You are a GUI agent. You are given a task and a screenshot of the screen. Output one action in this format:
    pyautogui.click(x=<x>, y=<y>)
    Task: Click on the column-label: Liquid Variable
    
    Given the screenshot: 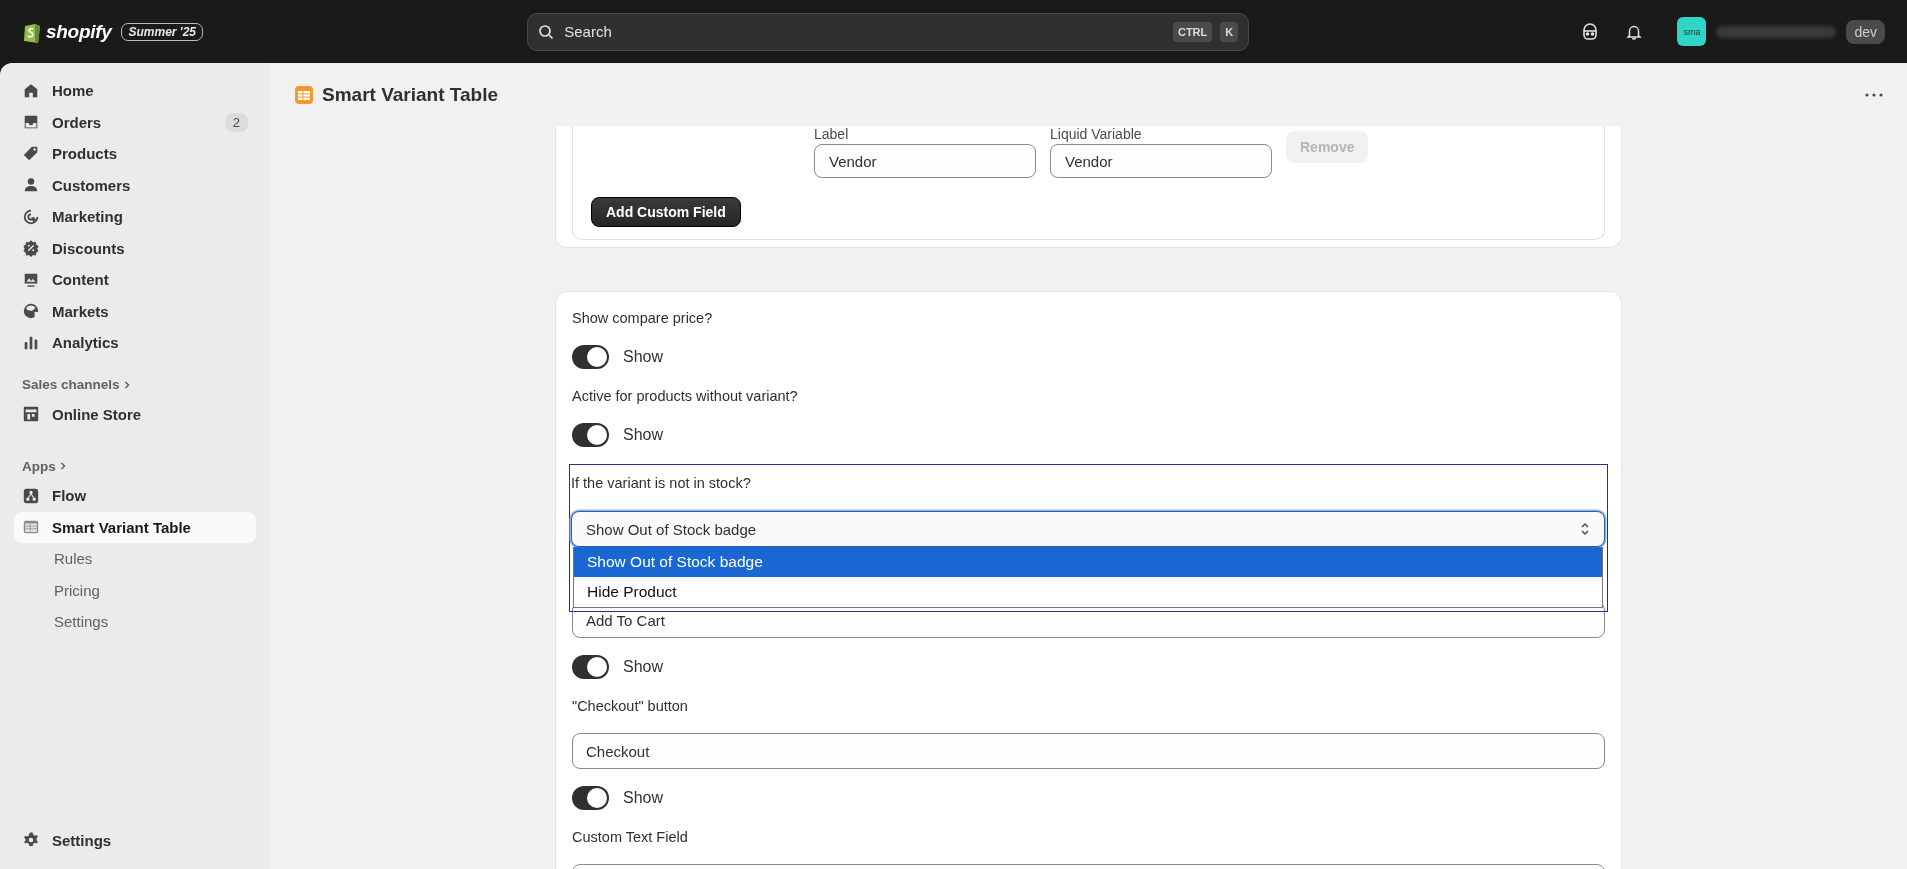 What is the action you would take?
    pyautogui.click(x=1096, y=135)
    